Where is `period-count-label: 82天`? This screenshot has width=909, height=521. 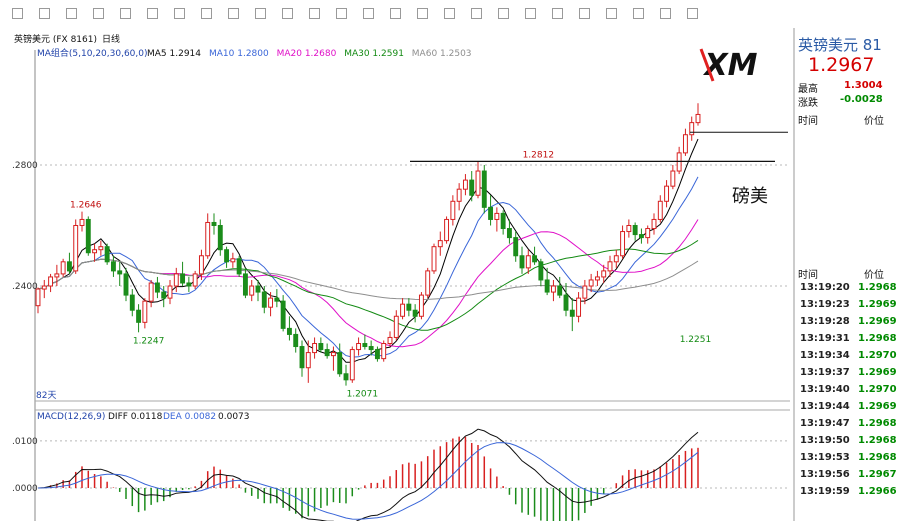
period-count-label: 82天 is located at coordinates (46, 396).